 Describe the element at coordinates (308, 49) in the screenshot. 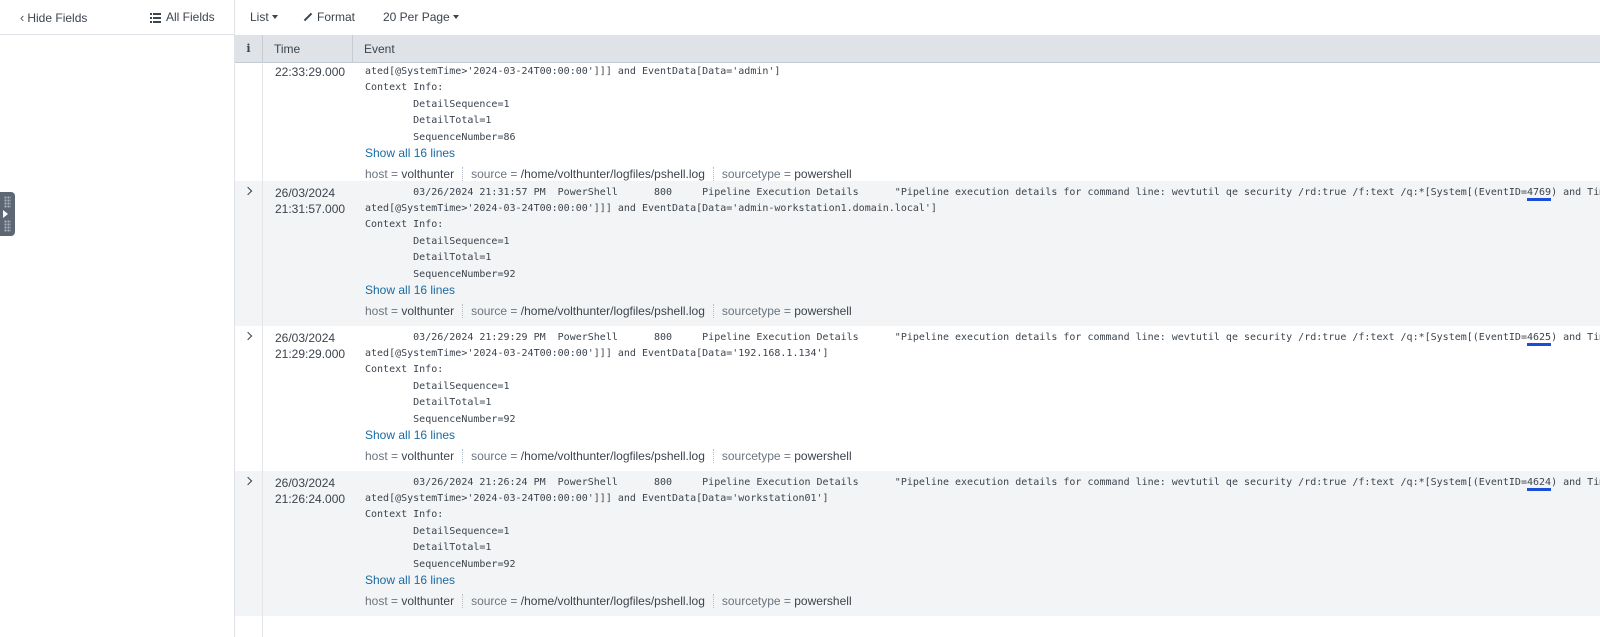

I see `time-column-header: Time` at that location.